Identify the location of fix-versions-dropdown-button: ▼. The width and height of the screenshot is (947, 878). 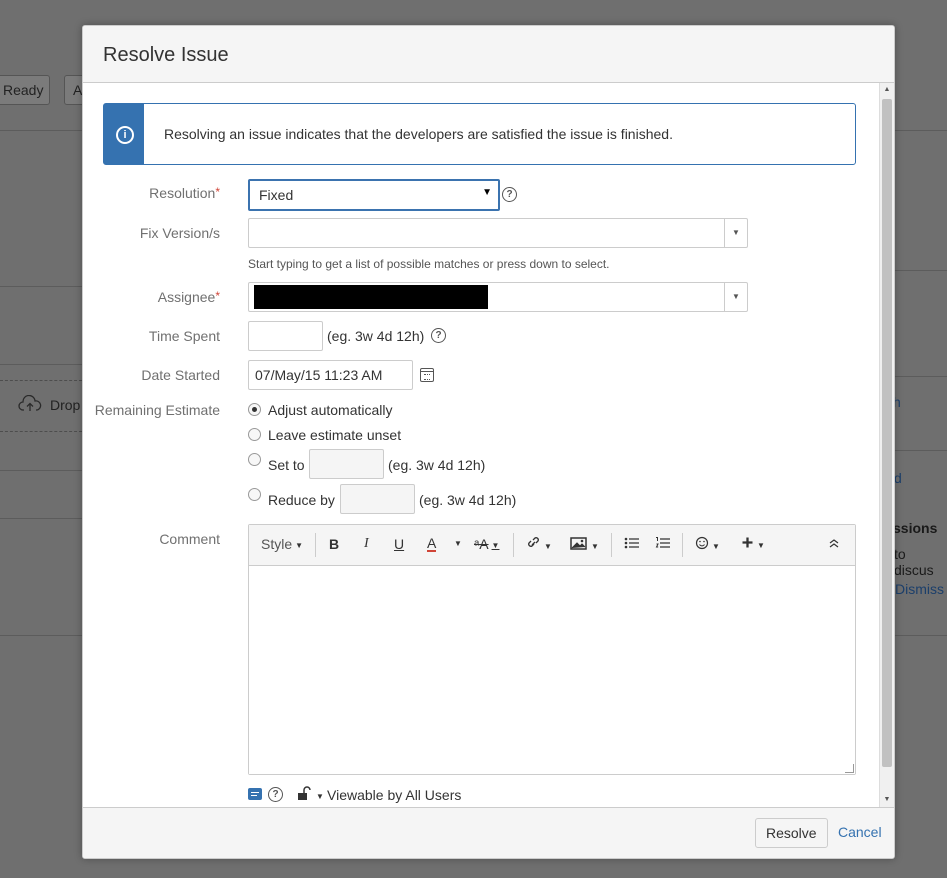
(735, 233).